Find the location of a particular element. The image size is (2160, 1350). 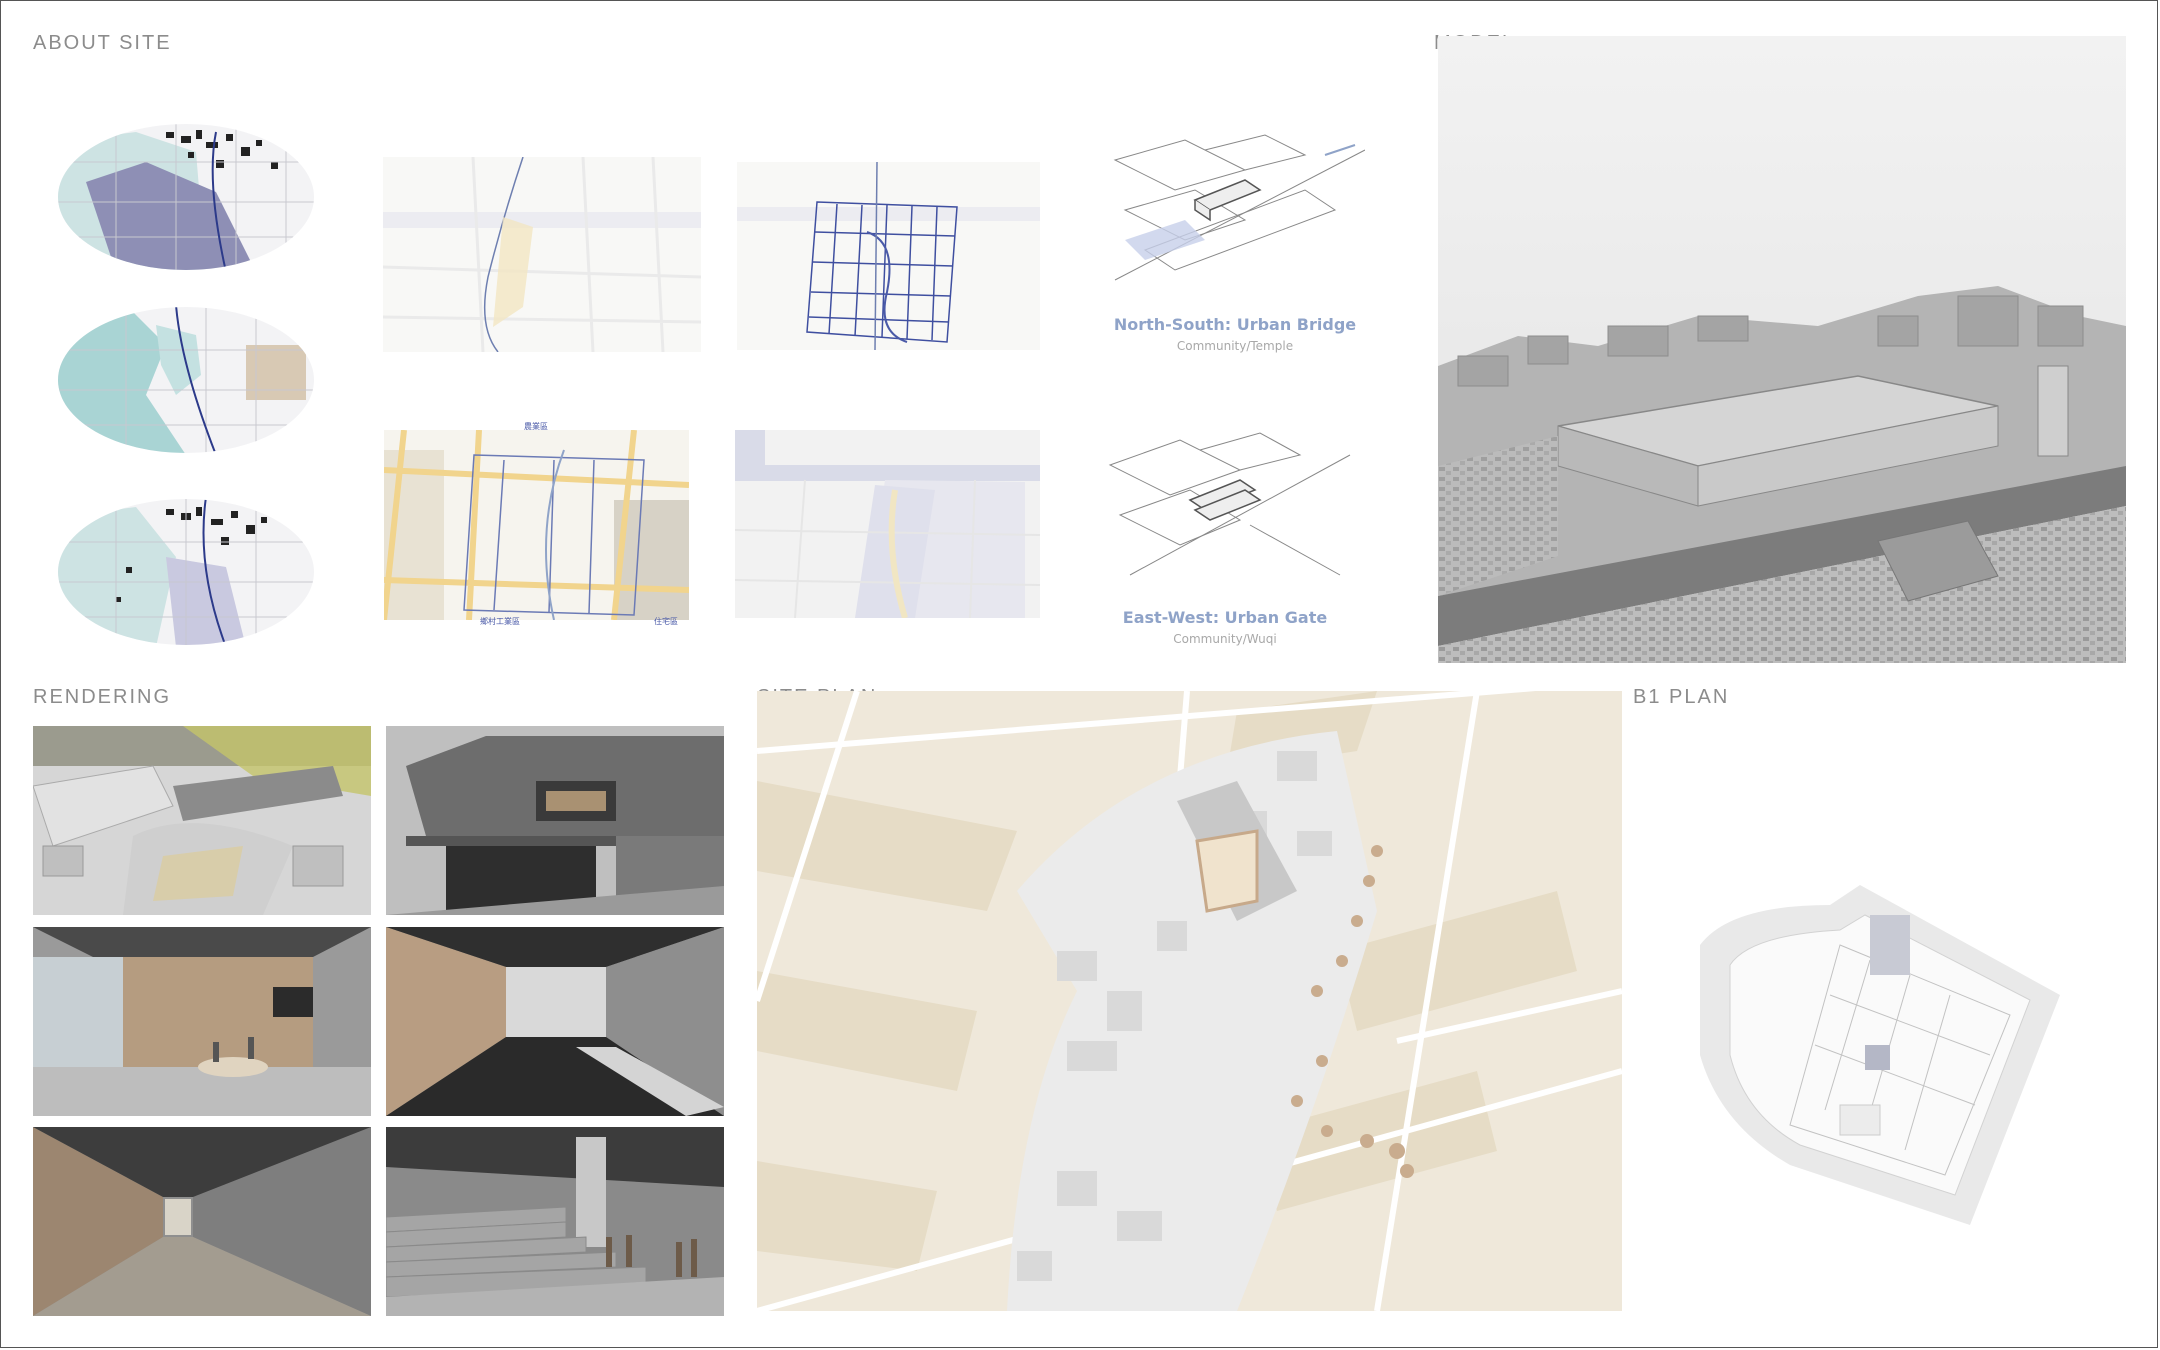

zoning-label-bottom-left: 鄉村工業區 is located at coordinates (500, 621).